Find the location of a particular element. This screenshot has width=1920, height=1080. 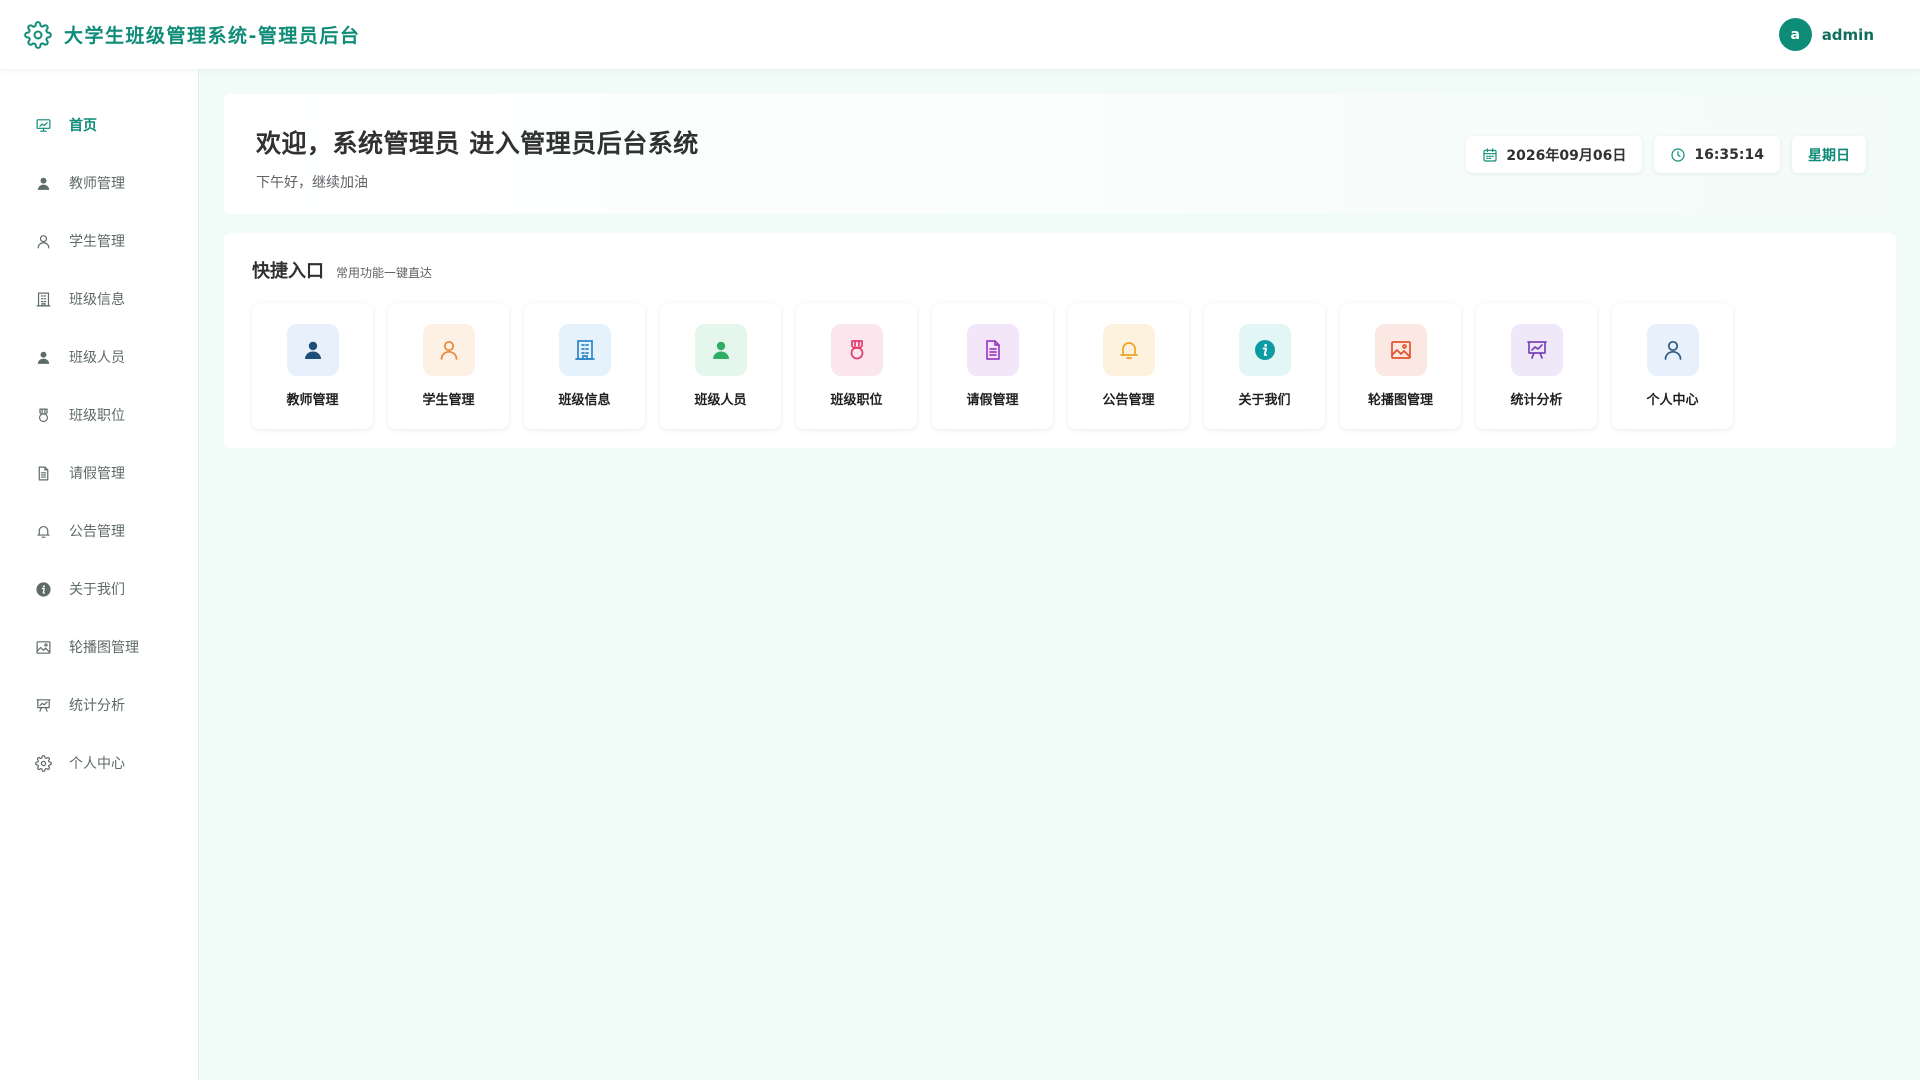

quick-tile-label: 班级职位 is located at coordinates (856, 400).